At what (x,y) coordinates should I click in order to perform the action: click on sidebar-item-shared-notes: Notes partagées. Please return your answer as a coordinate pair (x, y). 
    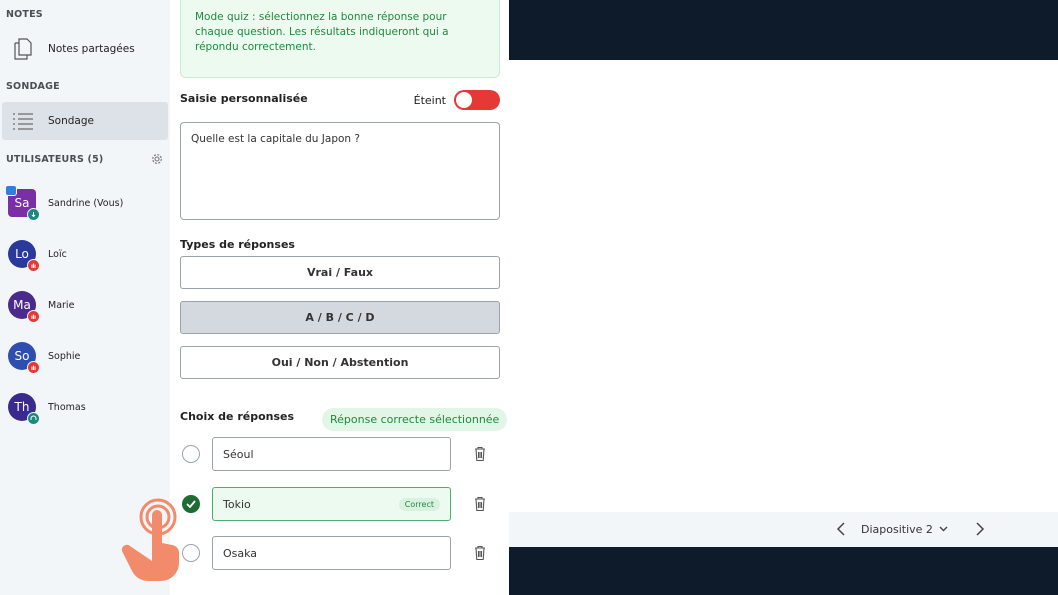
    Looking at the image, I should click on (85, 49).